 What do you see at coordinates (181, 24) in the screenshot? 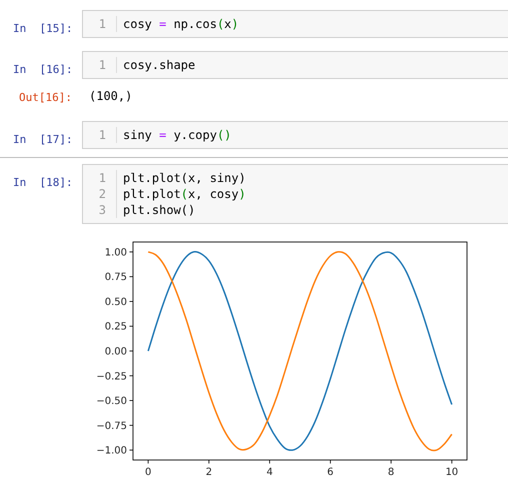
I see `code-line: cosy = np.cos(x)` at bounding box center [181, 24].